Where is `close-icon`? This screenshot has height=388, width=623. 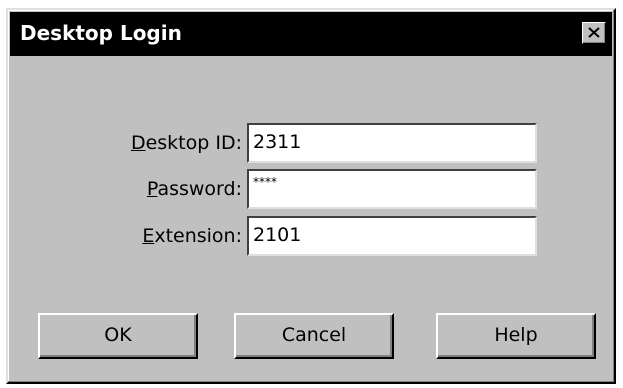 close-icon is located at coordinates (594, 32).